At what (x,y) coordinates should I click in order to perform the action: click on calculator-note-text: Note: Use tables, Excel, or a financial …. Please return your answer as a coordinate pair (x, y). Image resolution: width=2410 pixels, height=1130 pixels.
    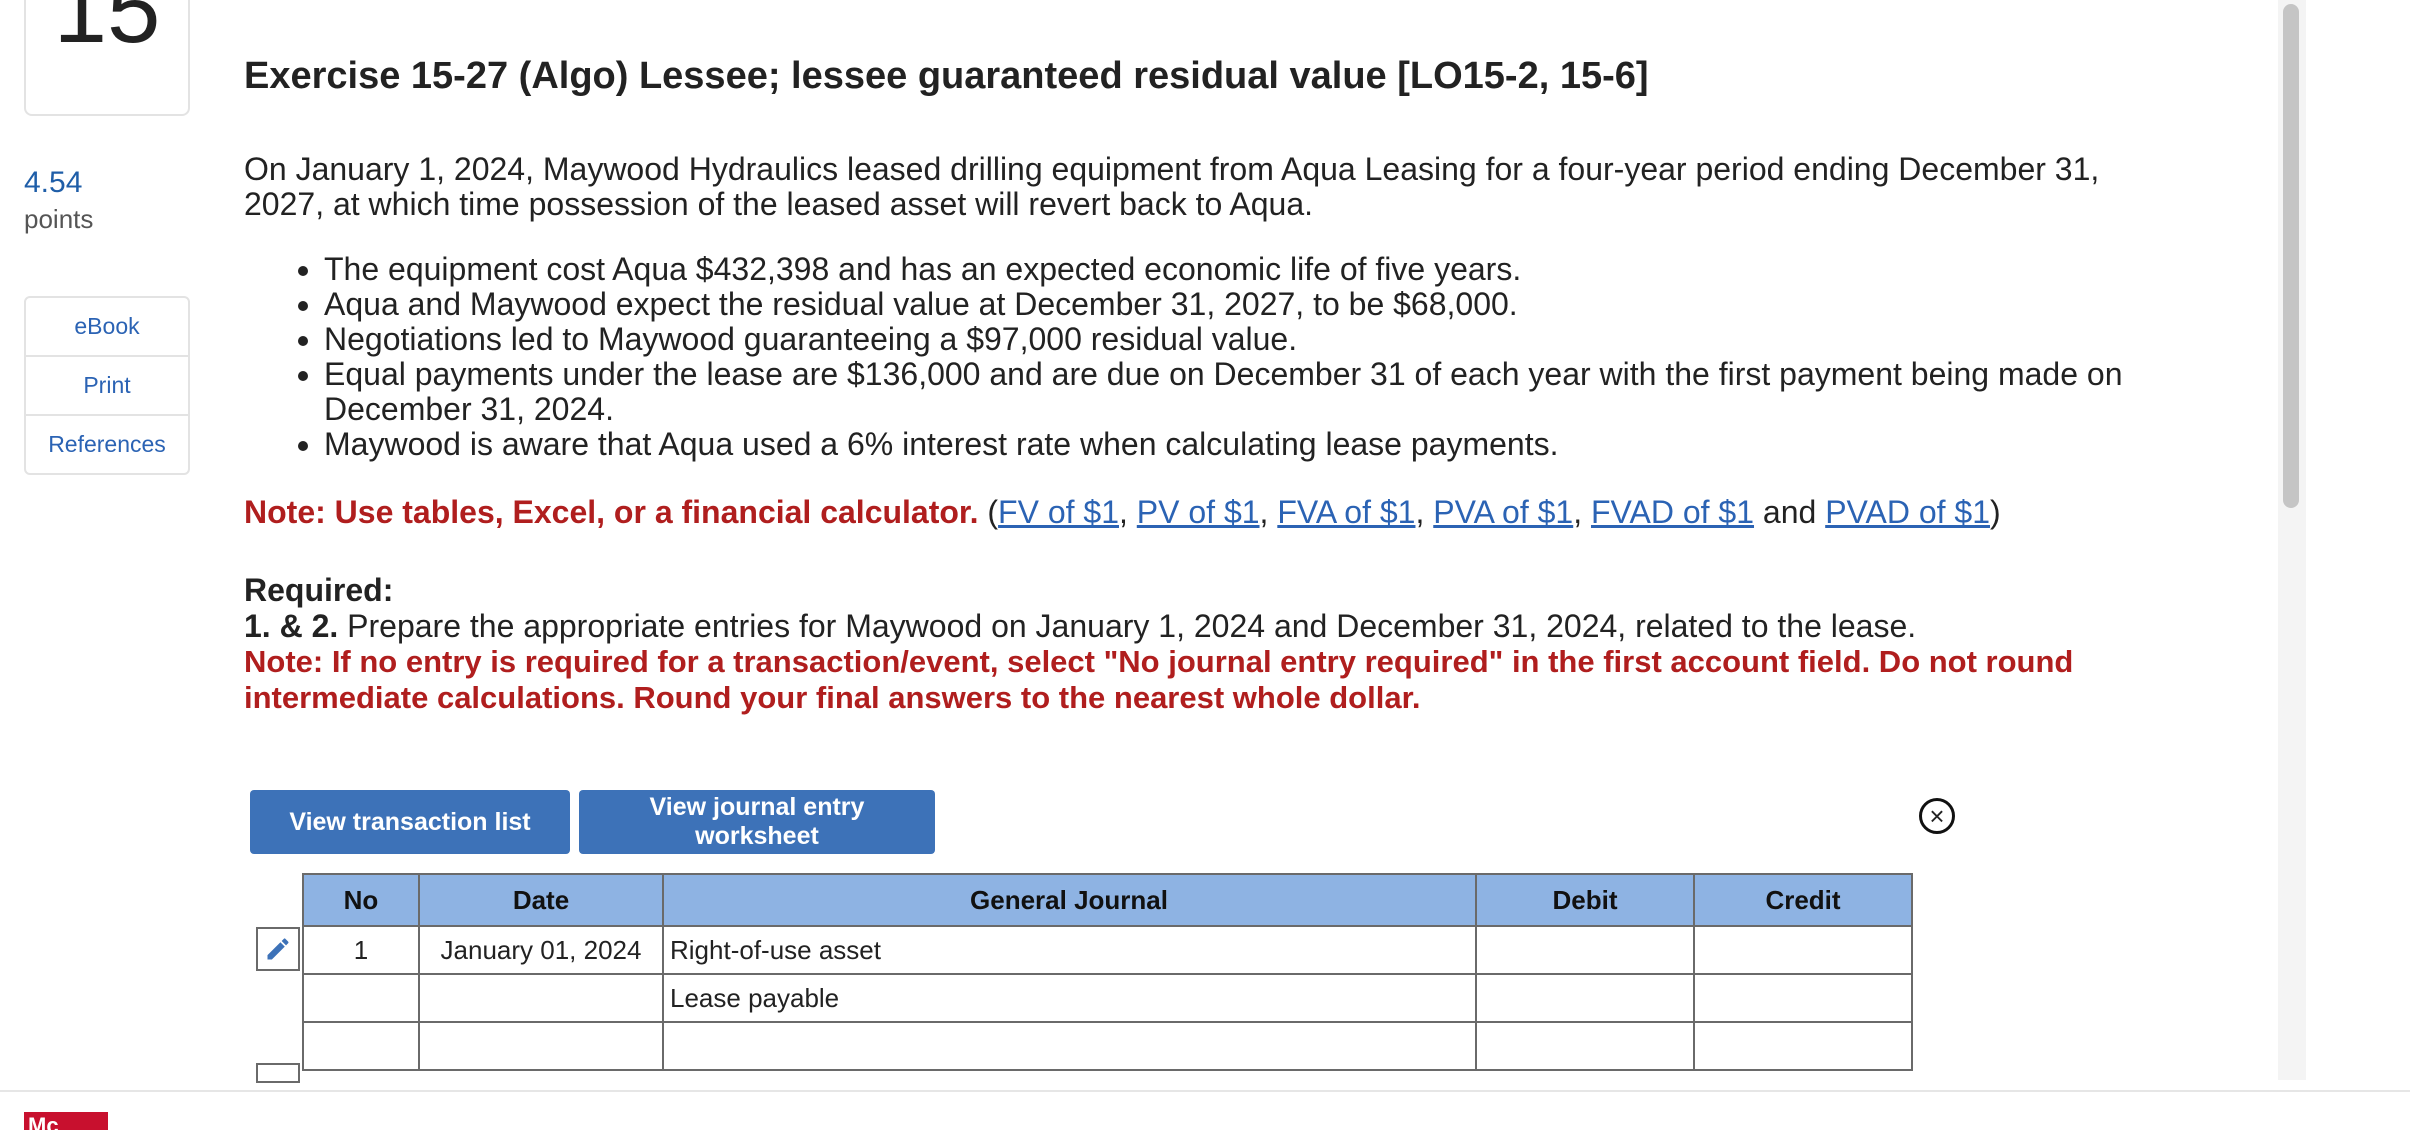
    Looking at the image, I should click on (611, 512).